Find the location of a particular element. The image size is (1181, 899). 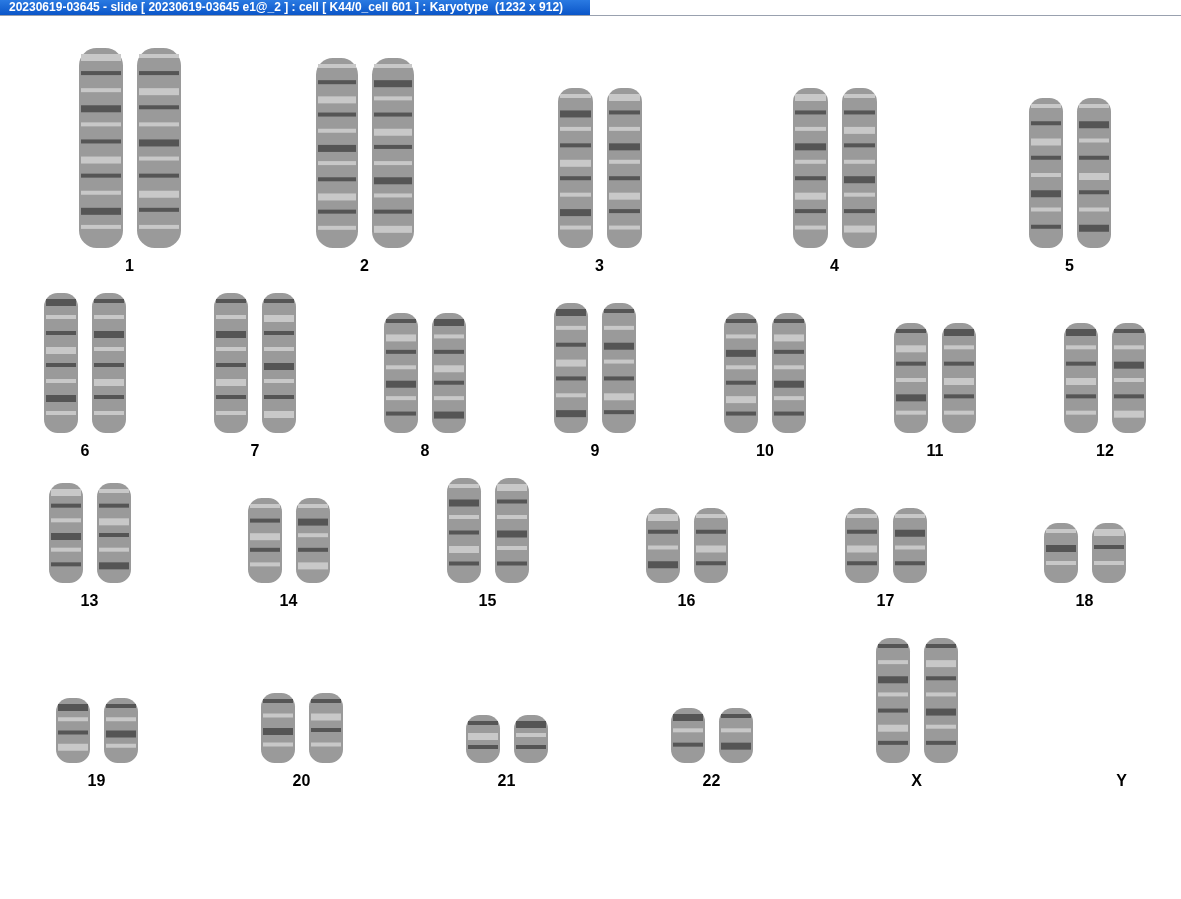

chromosome-label: 2 is located at coordinates (364, 266).